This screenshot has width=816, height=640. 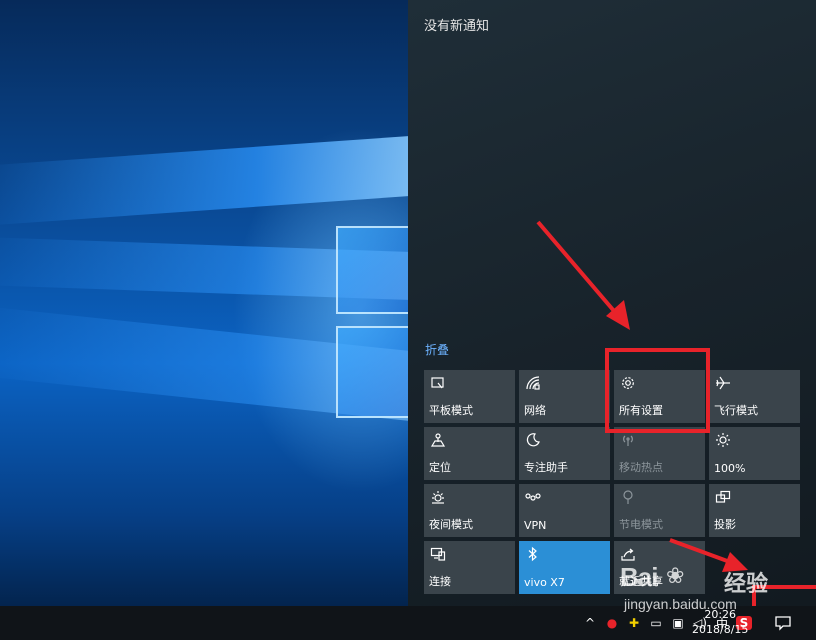 I want to click on watermark-url: jingyan.baidu.com, so click(x=680, y=604).